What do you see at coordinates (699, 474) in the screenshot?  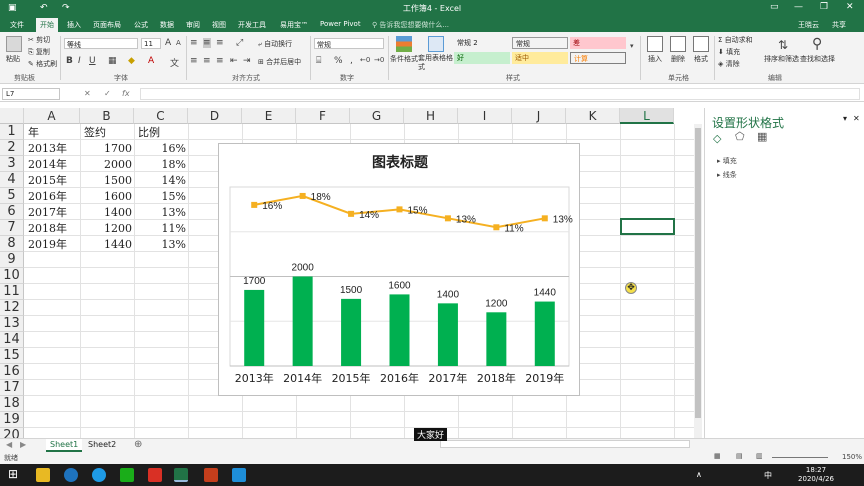 I see `tray-expand-icon: ∧` at bounding box center [699, 474].